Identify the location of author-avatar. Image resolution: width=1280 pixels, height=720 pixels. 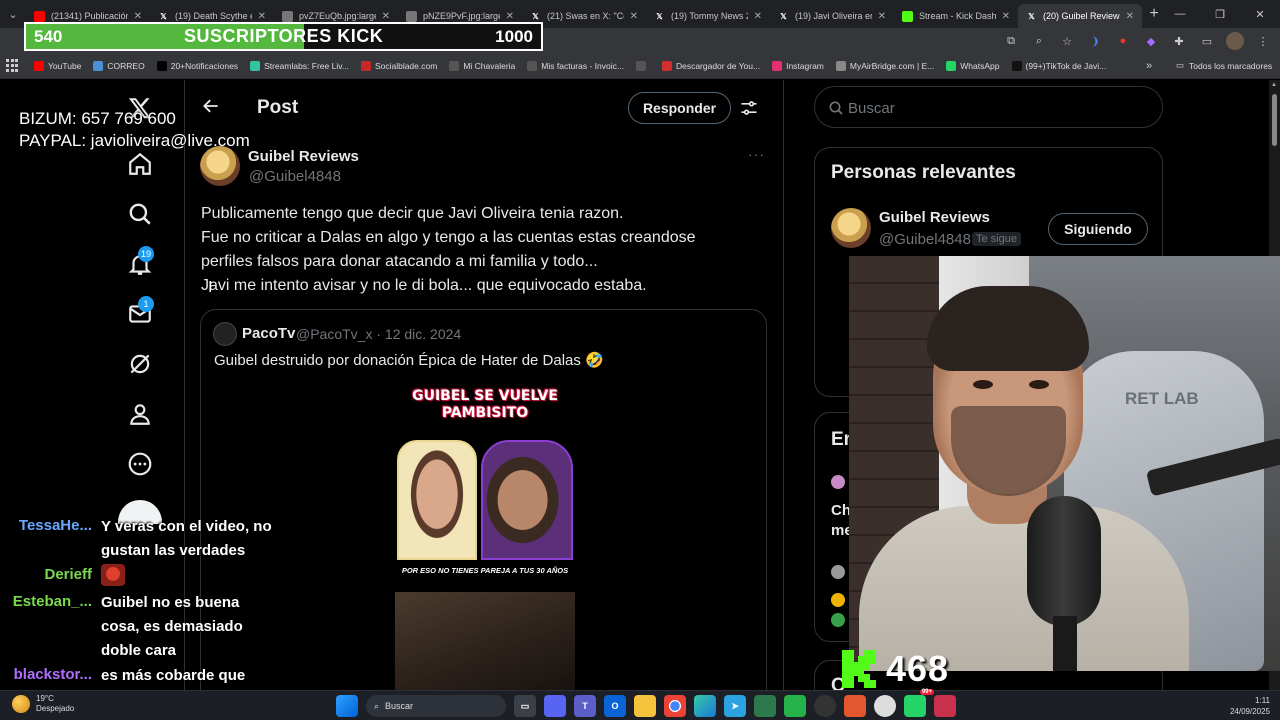
(220, 166).